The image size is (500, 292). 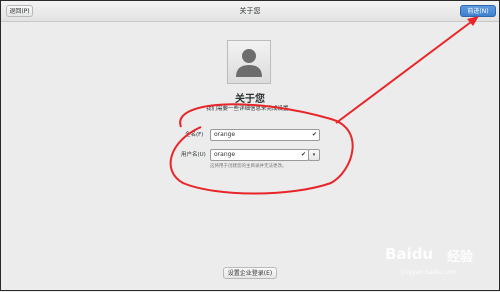 I want to click on window-title: 关于您, so click(x=250, y=11).